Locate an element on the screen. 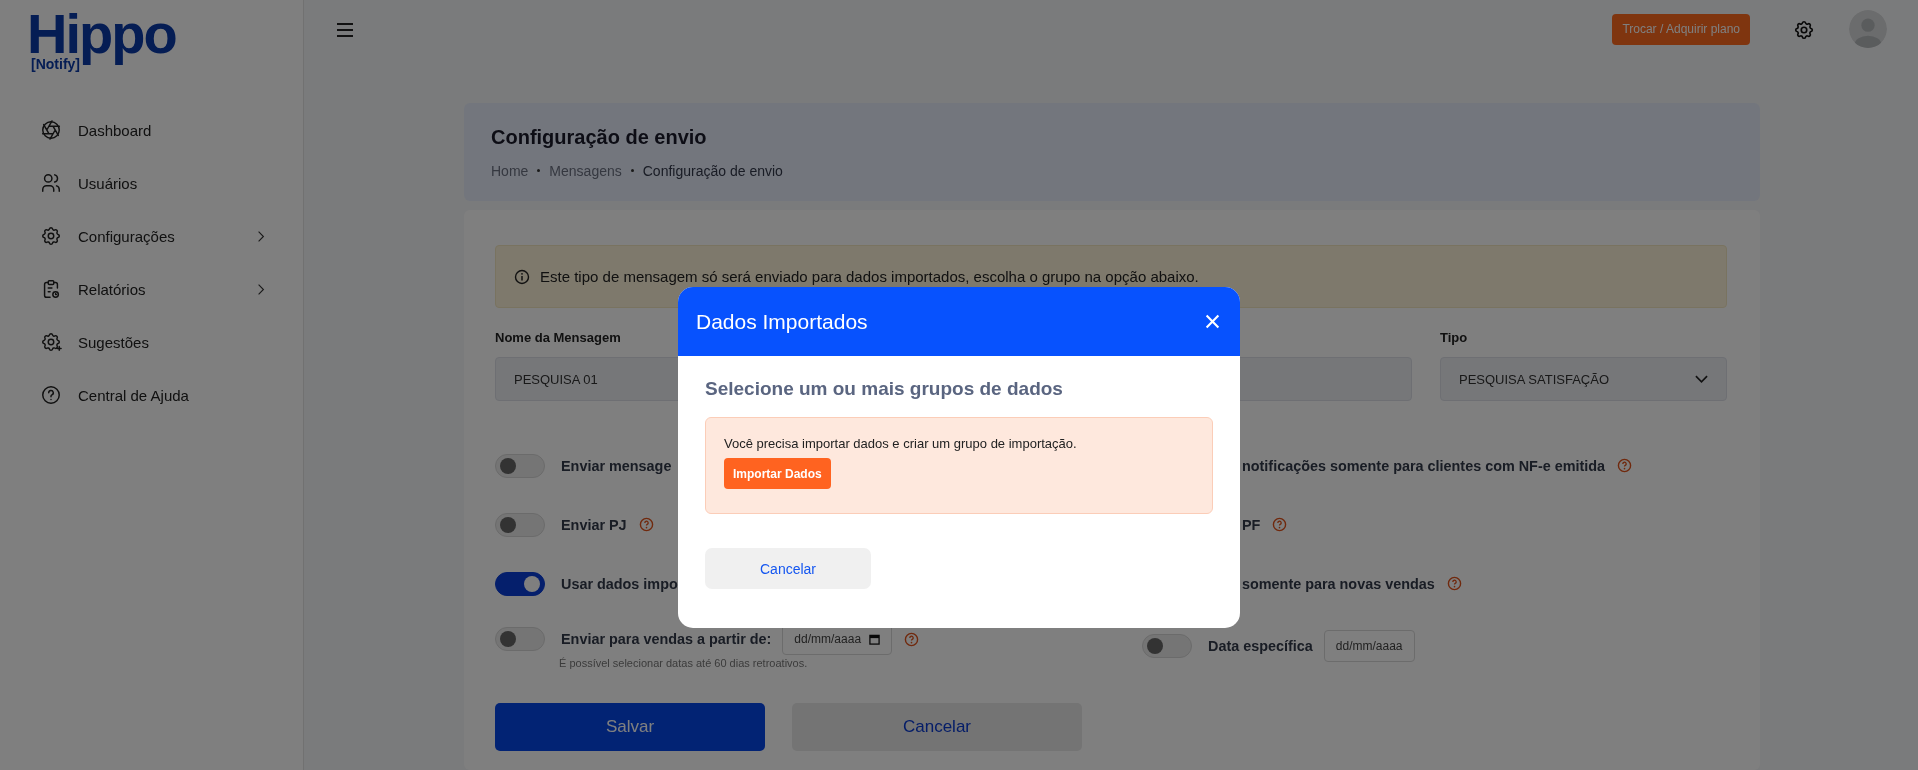 The image size is (1918, 770). close-icon is located at coordinates (1212, 321).